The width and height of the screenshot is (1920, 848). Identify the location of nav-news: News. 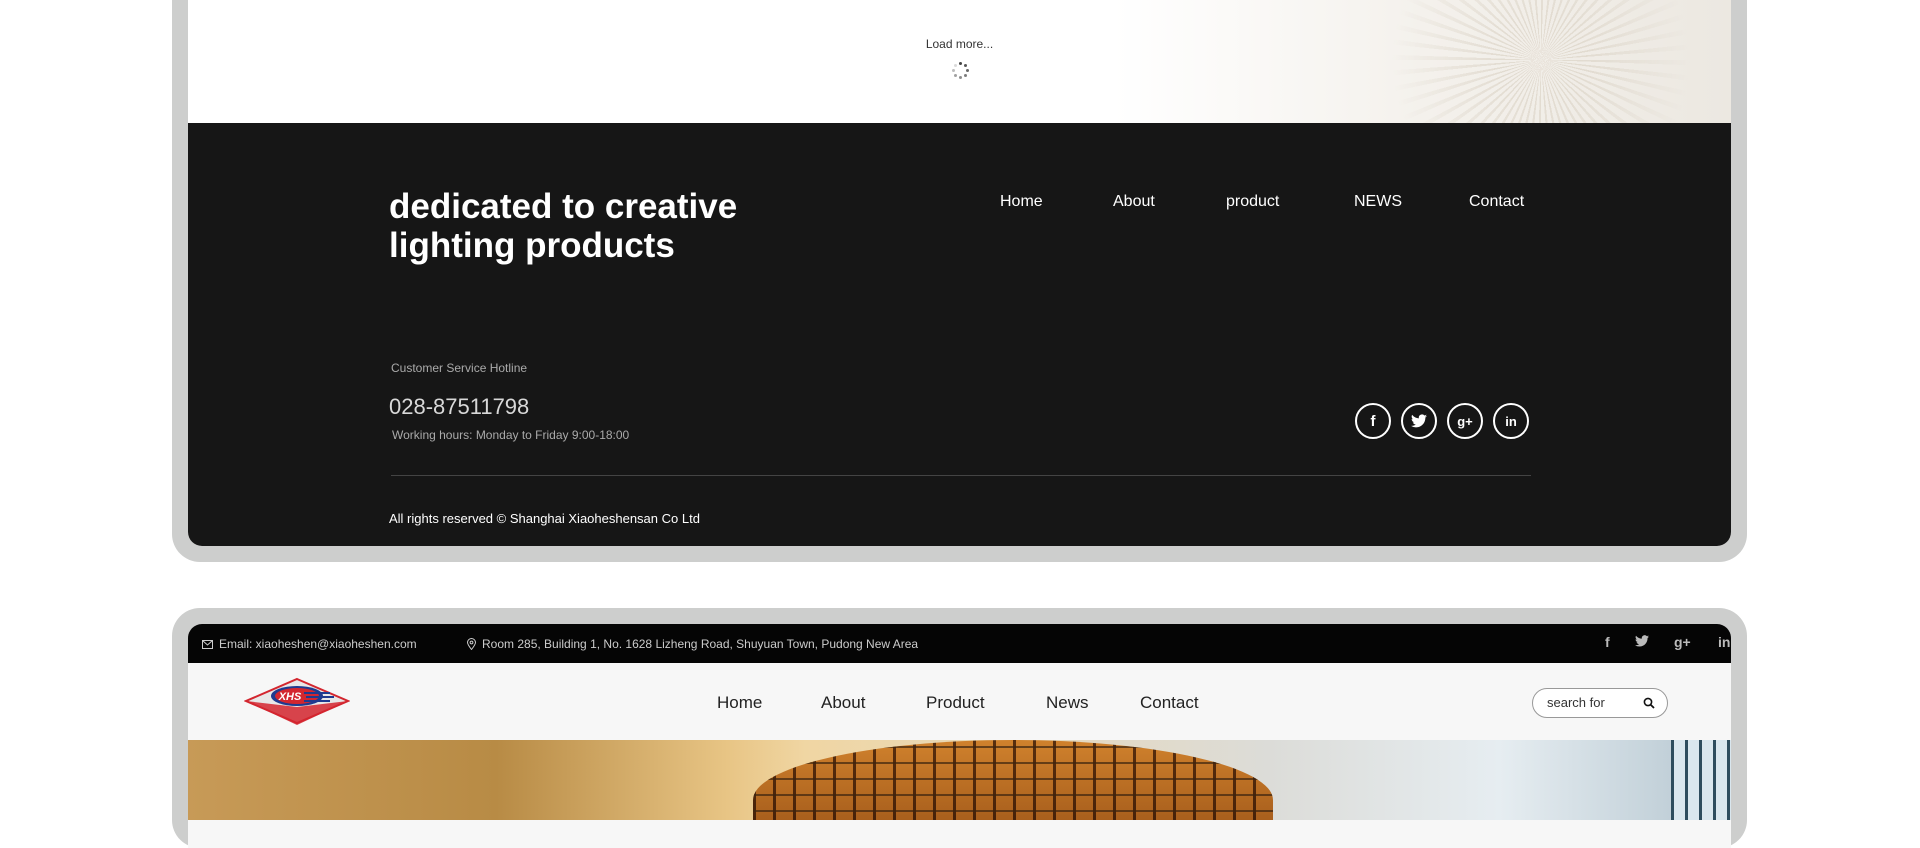
(1067, 703).